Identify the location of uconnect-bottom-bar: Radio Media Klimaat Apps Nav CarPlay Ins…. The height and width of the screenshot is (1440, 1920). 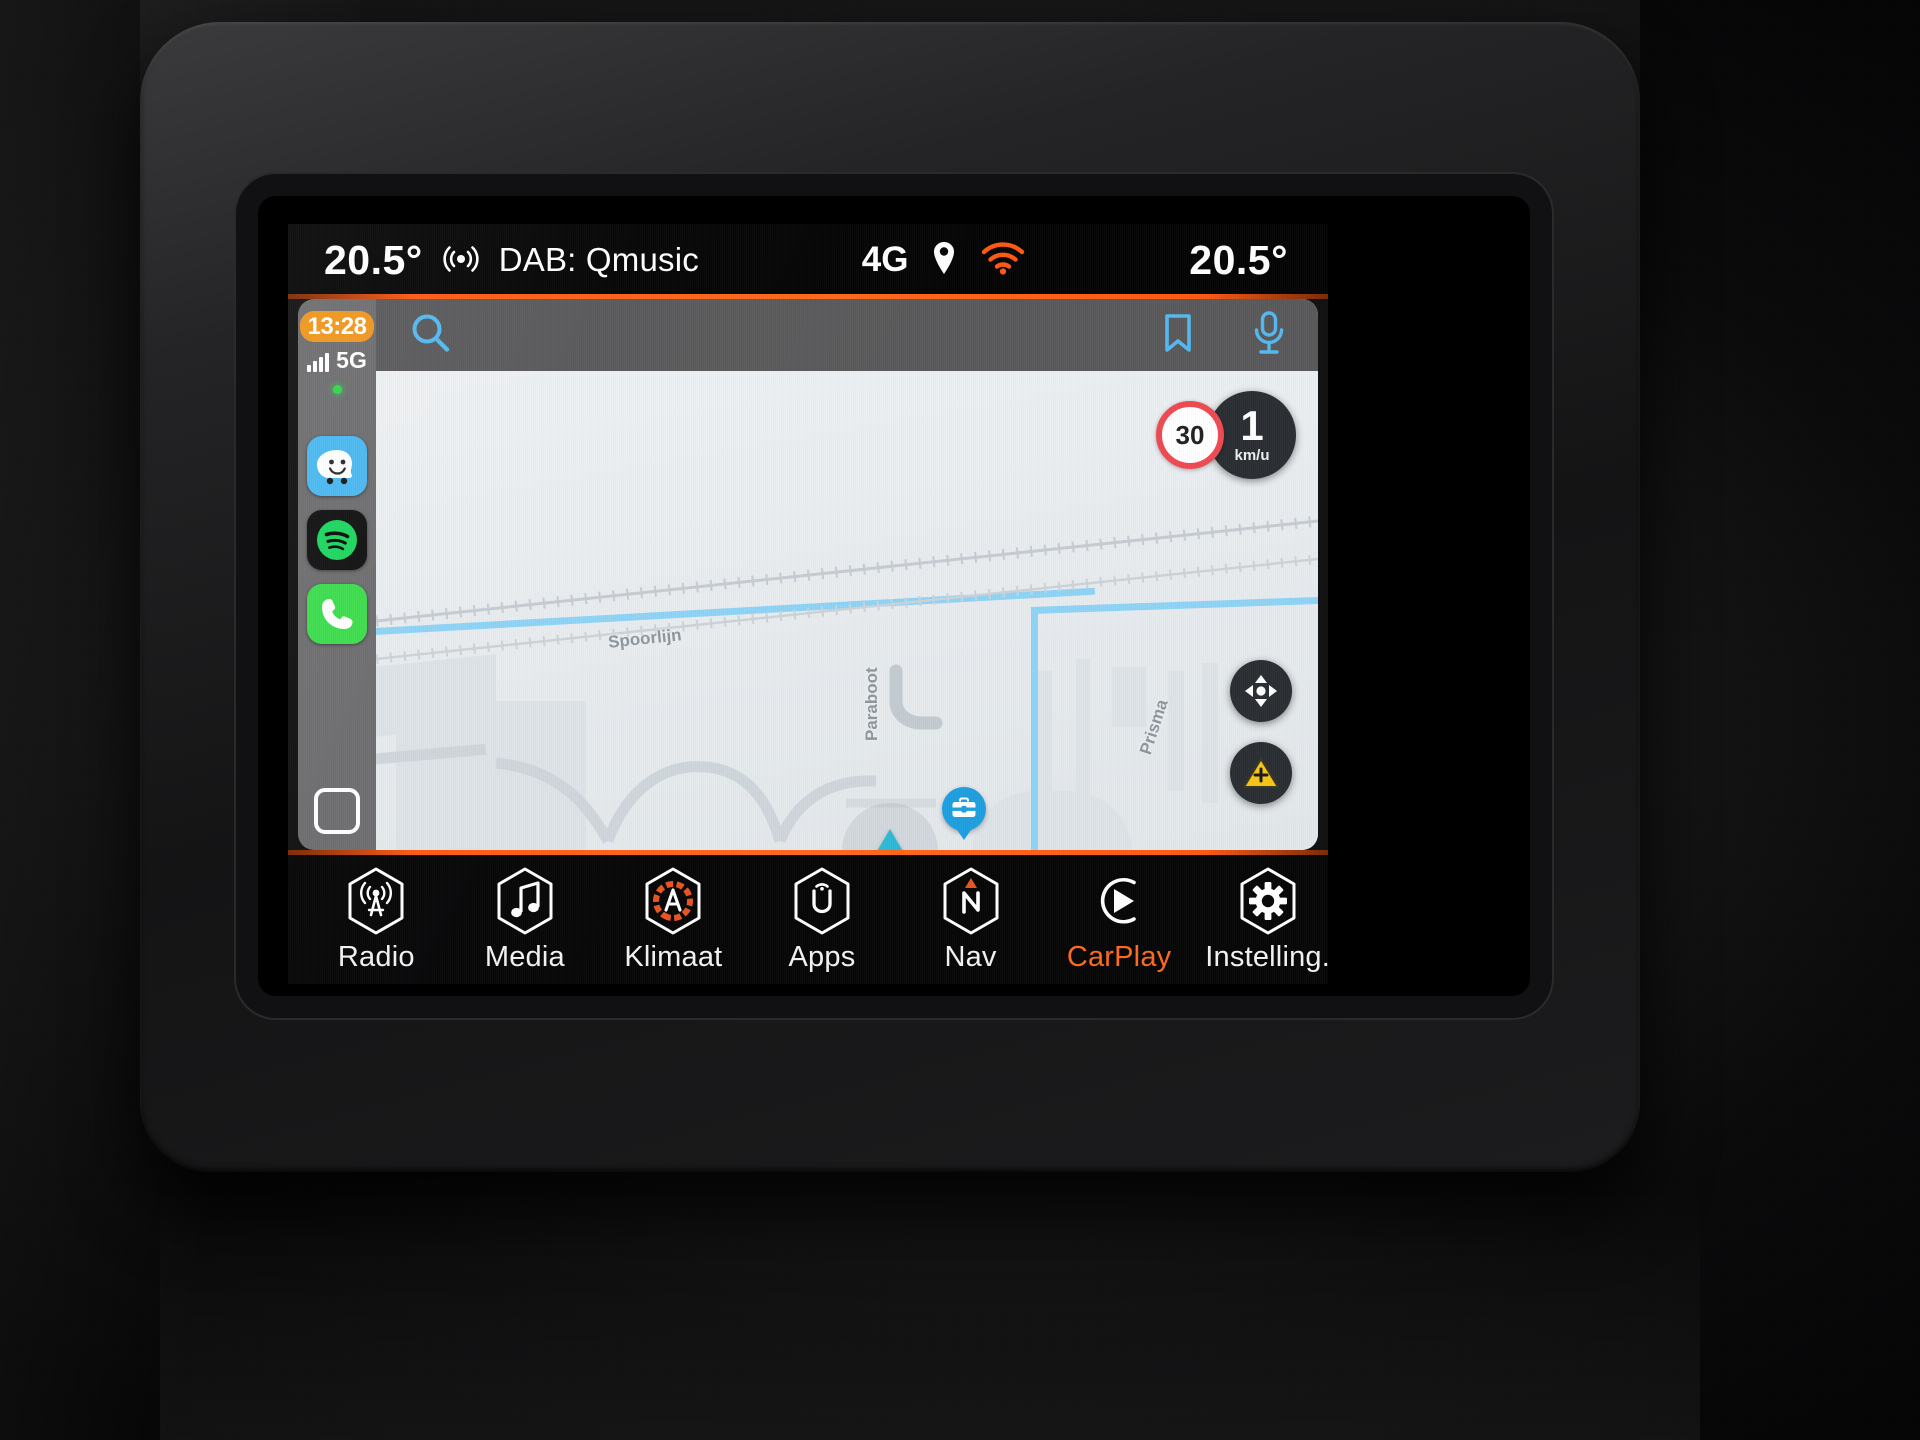
(808, 919).